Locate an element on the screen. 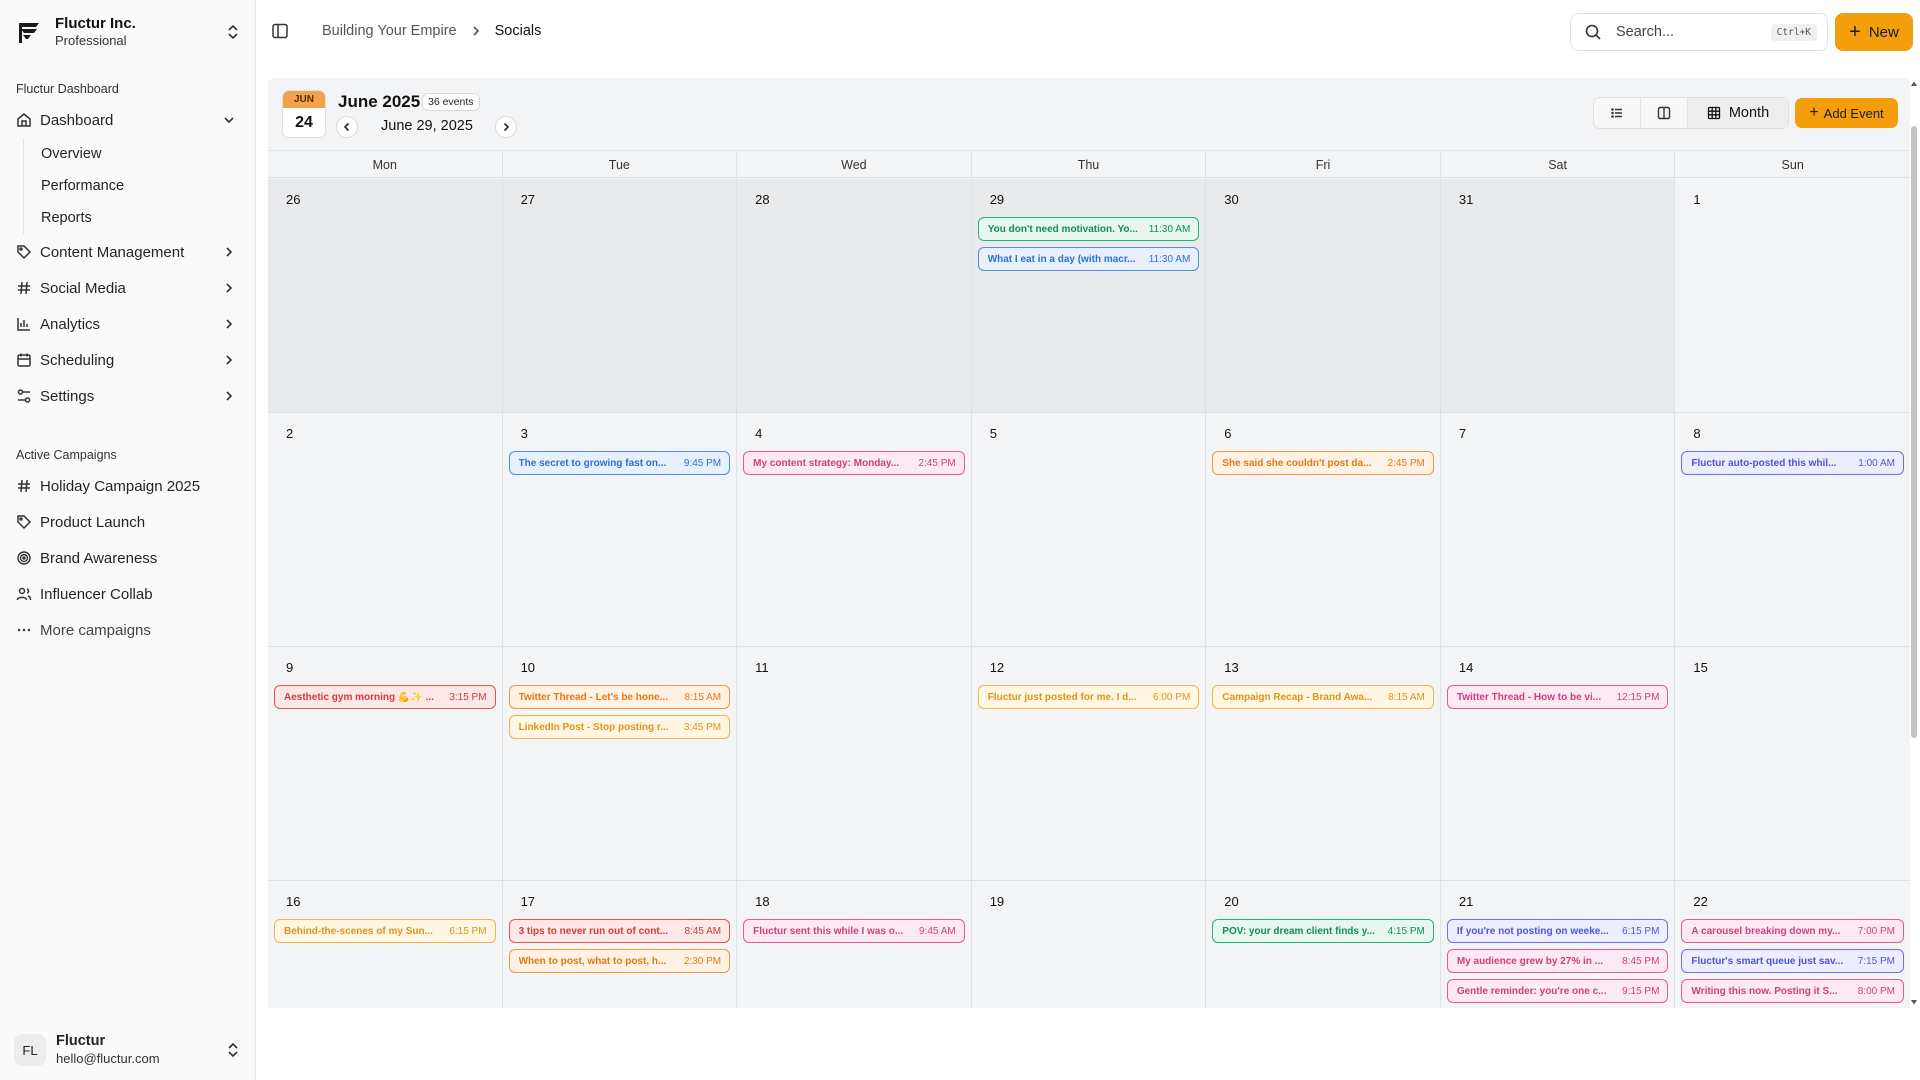  event-time: 6:15 PM is located at coordinates (1641, 931).